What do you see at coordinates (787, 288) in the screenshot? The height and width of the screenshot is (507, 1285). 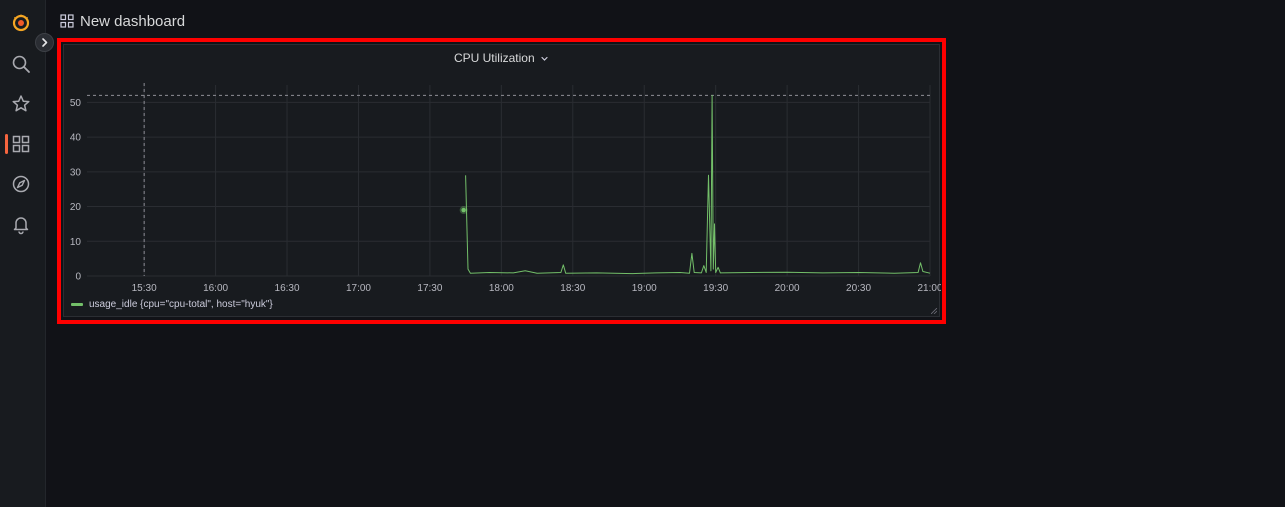 I see `x-tick-label: 20:00` at bounding box center [787, 288].